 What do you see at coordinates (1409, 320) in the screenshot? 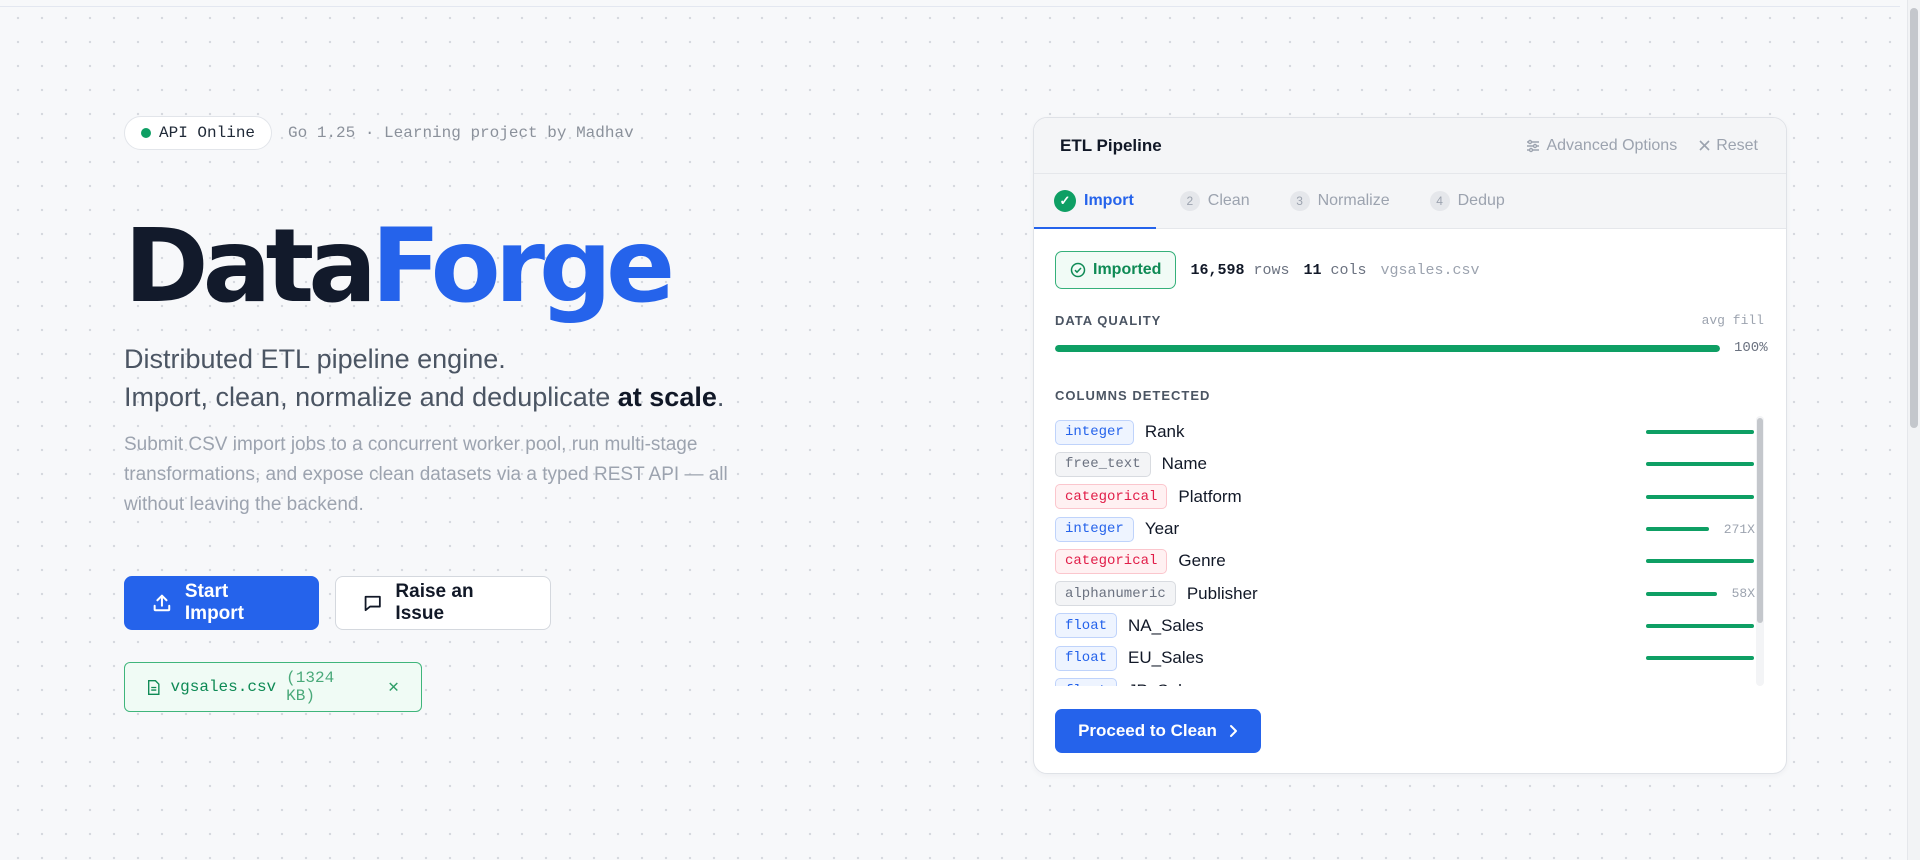
I see `data-quality-header: DATA QUALITY avg fill` at bounding box center [1409, 320].